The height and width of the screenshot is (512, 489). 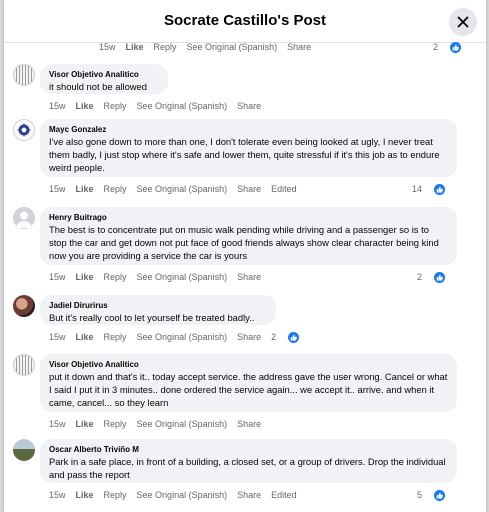 I want to click on reaction-number: 5, so click(x=419, y=495).